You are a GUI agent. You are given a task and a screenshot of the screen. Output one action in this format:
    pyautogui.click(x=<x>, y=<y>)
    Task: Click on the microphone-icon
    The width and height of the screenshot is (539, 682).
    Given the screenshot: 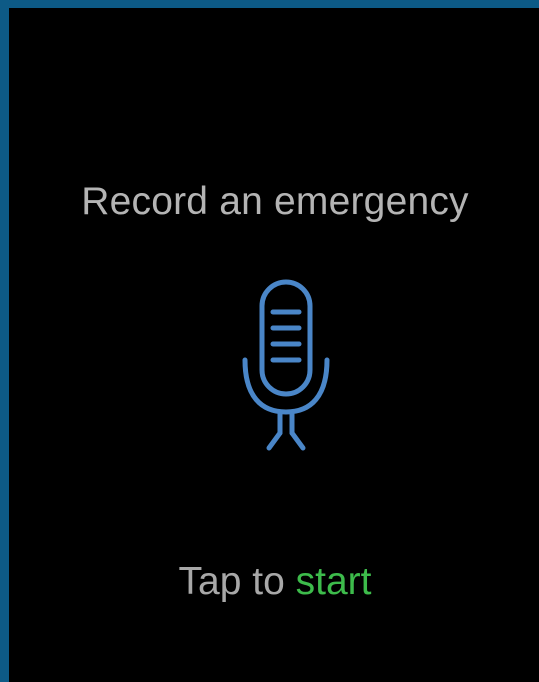 What is the action you would take?
    pyautogui.click(x=286, y=373)
    